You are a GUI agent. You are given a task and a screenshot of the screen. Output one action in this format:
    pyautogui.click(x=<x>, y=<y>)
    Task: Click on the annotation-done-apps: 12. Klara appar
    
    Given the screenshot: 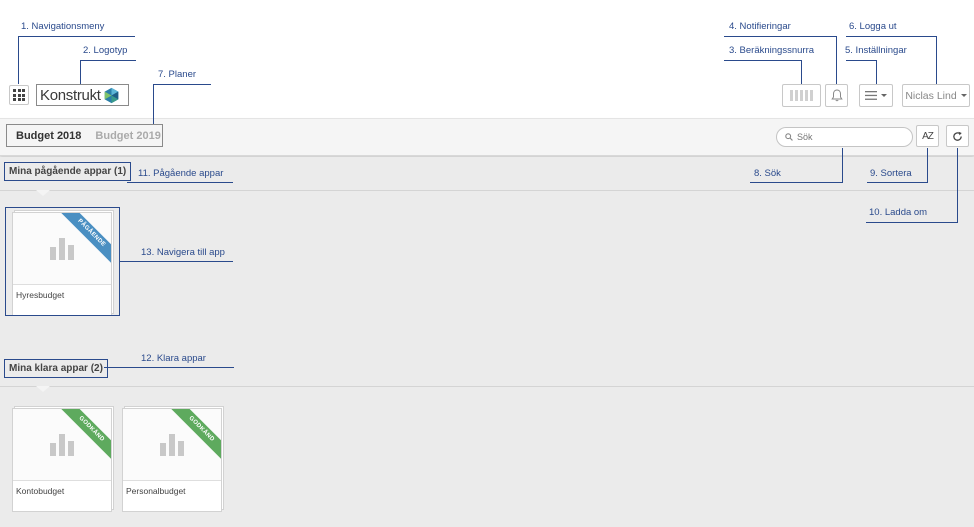 What is the action you would take?
    pyautogui.click(x=173, y=358)
    